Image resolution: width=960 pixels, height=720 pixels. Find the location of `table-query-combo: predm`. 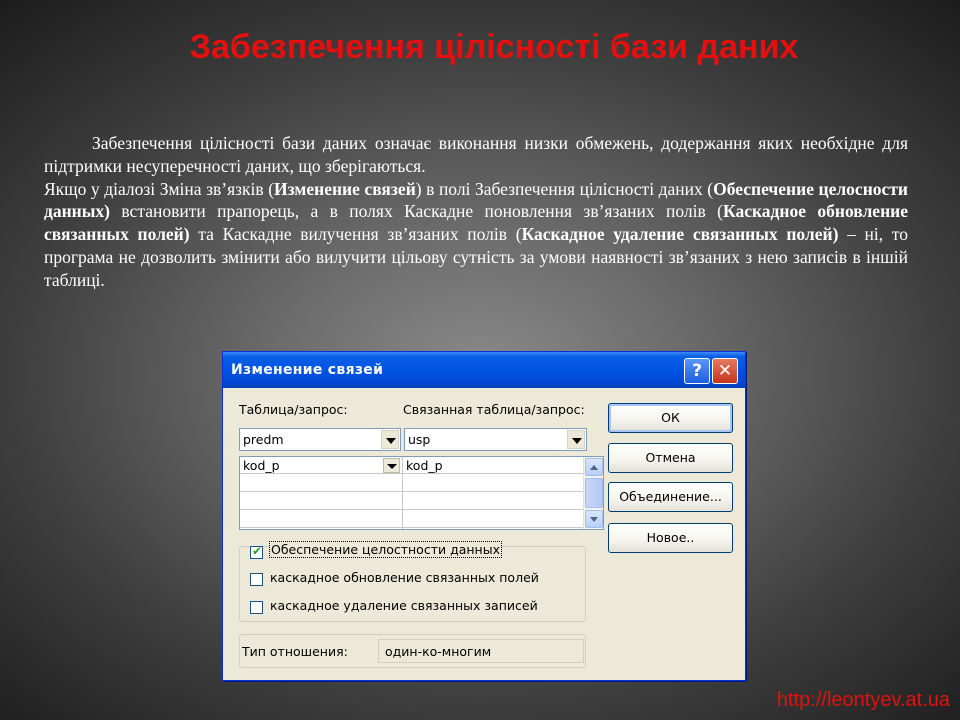

table-query-combo: predm is located at coordinates (320, 439).